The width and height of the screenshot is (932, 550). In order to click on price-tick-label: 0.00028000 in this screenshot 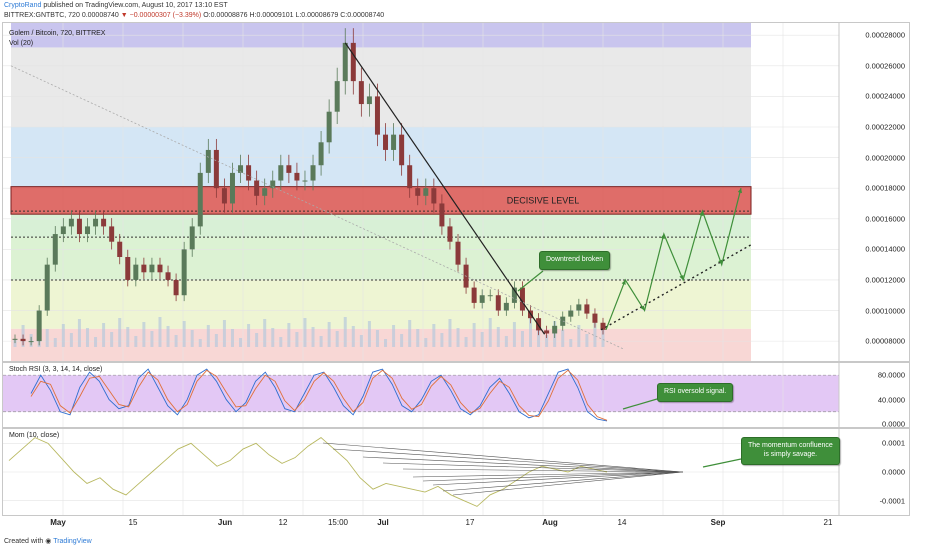, I will do `click(885, 35)`.